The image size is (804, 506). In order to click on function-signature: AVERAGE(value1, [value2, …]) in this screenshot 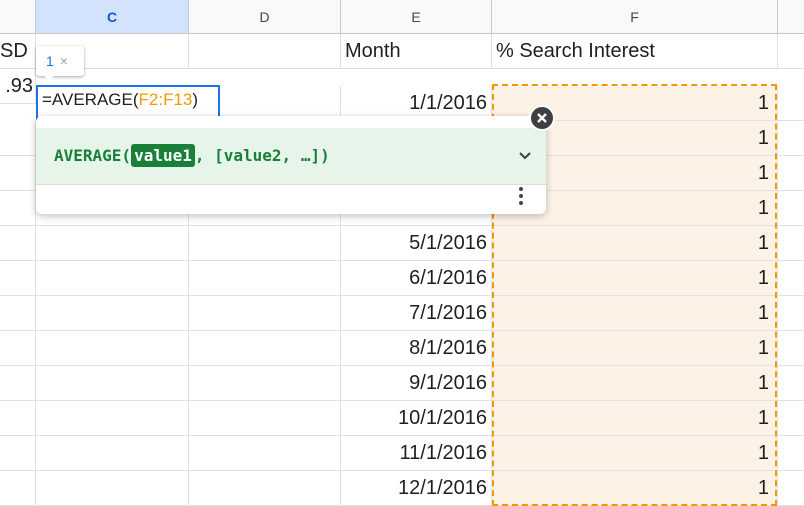, I will do `click(291, 156)`.